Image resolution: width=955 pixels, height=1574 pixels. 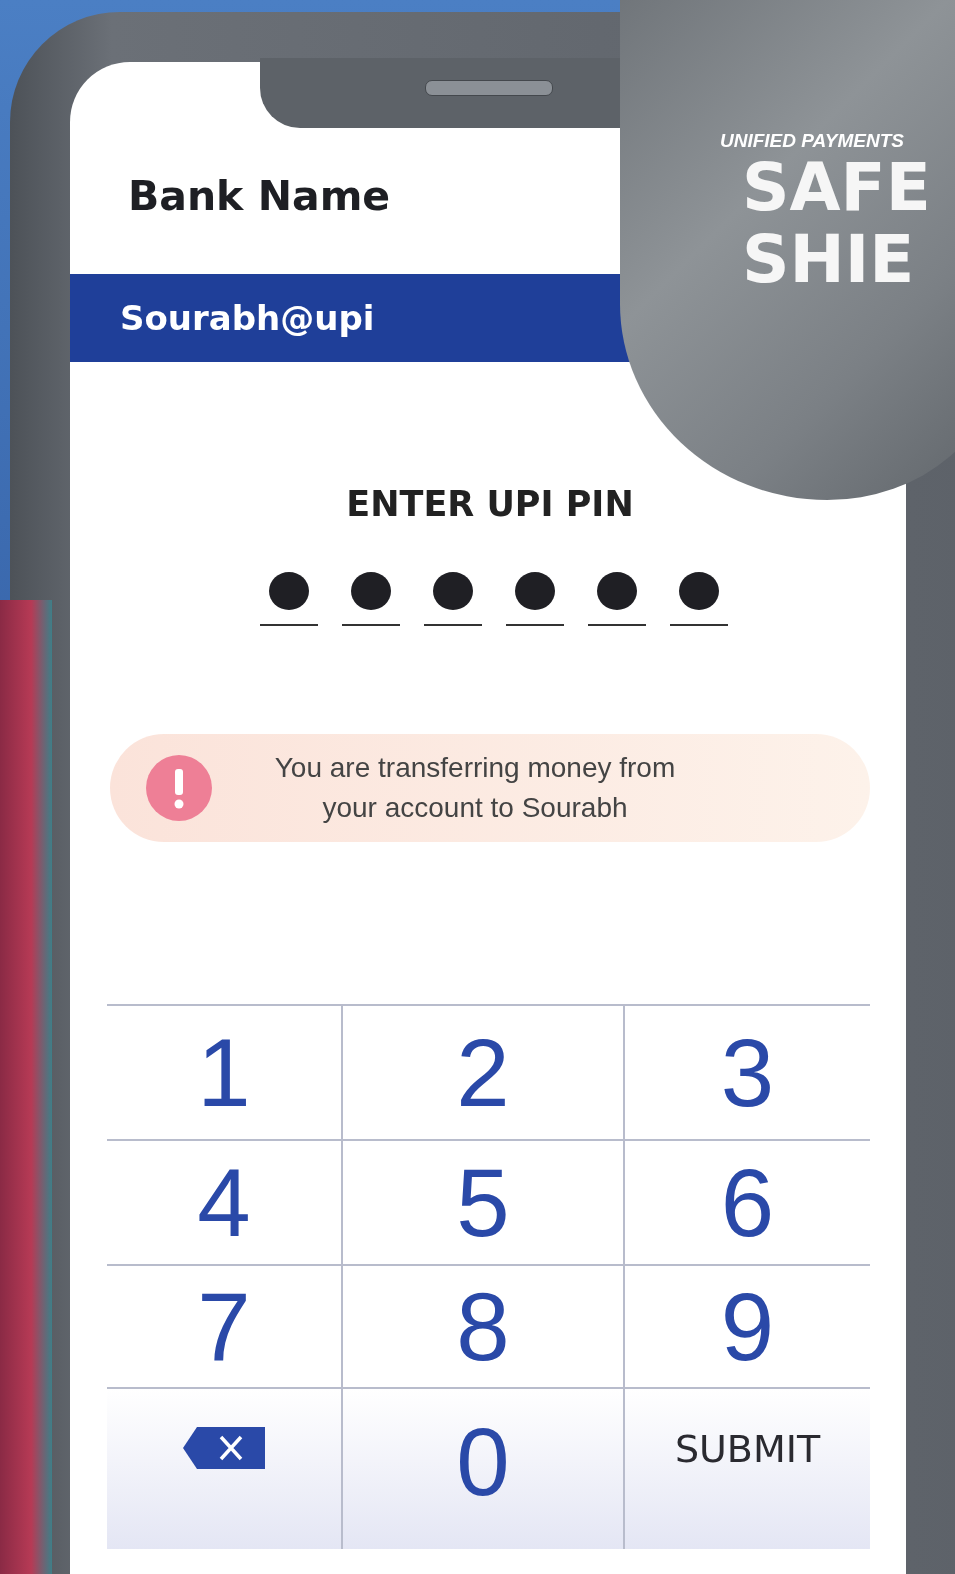 I want to click on digit-key: 5, so click(x=484, y=1203).